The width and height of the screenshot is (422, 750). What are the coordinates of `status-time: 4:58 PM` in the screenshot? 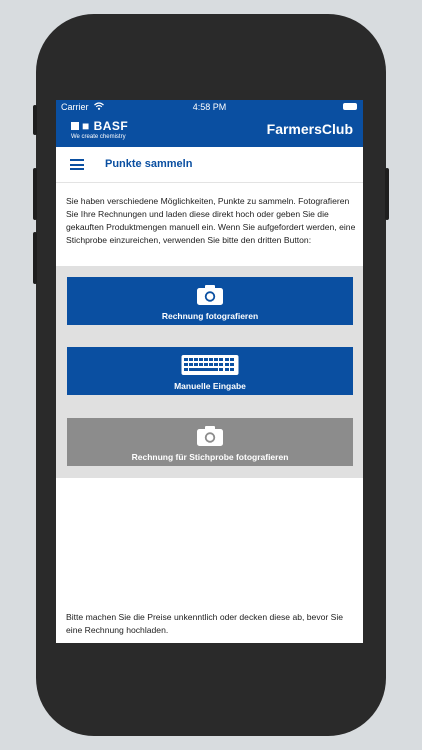 It's located at (209, 107).